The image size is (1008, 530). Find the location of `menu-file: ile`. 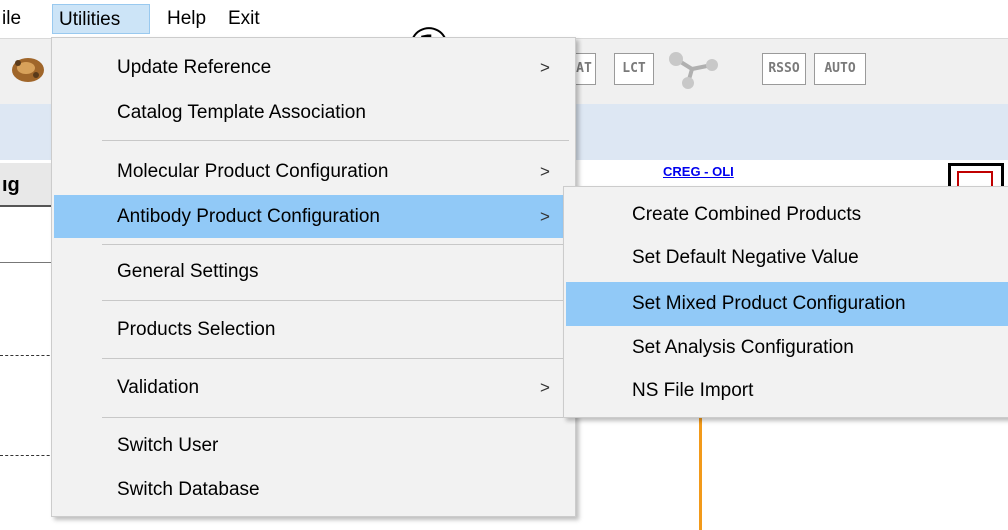

menu-file: ile is located at coordinates (13, 19).